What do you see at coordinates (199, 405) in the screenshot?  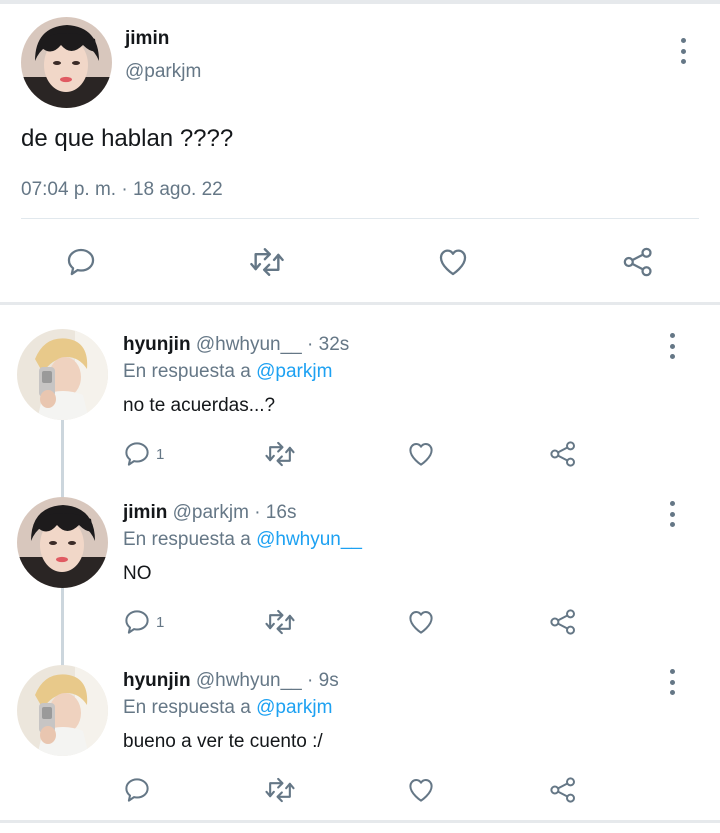 I see `reply-text: no te acuerdas...?` at bounding box center [199, 405].